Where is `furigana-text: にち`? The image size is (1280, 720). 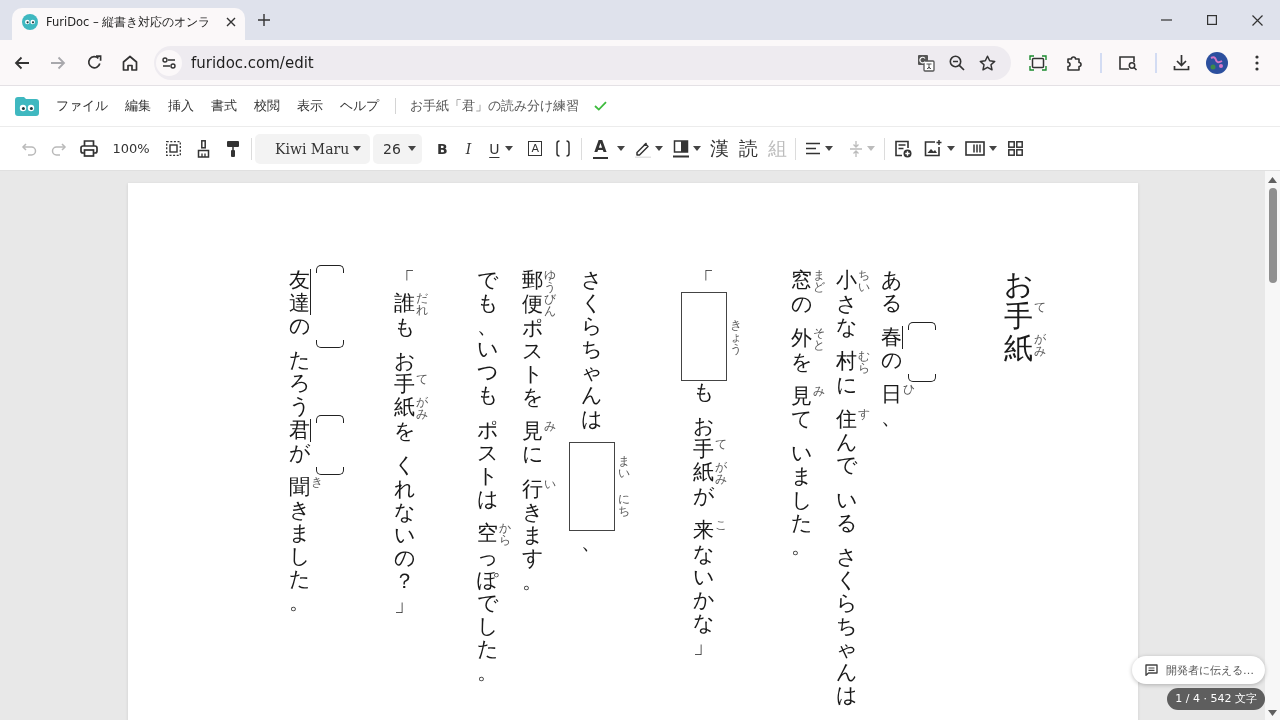 furigana-text: にち is located at coordinates (623, 504).